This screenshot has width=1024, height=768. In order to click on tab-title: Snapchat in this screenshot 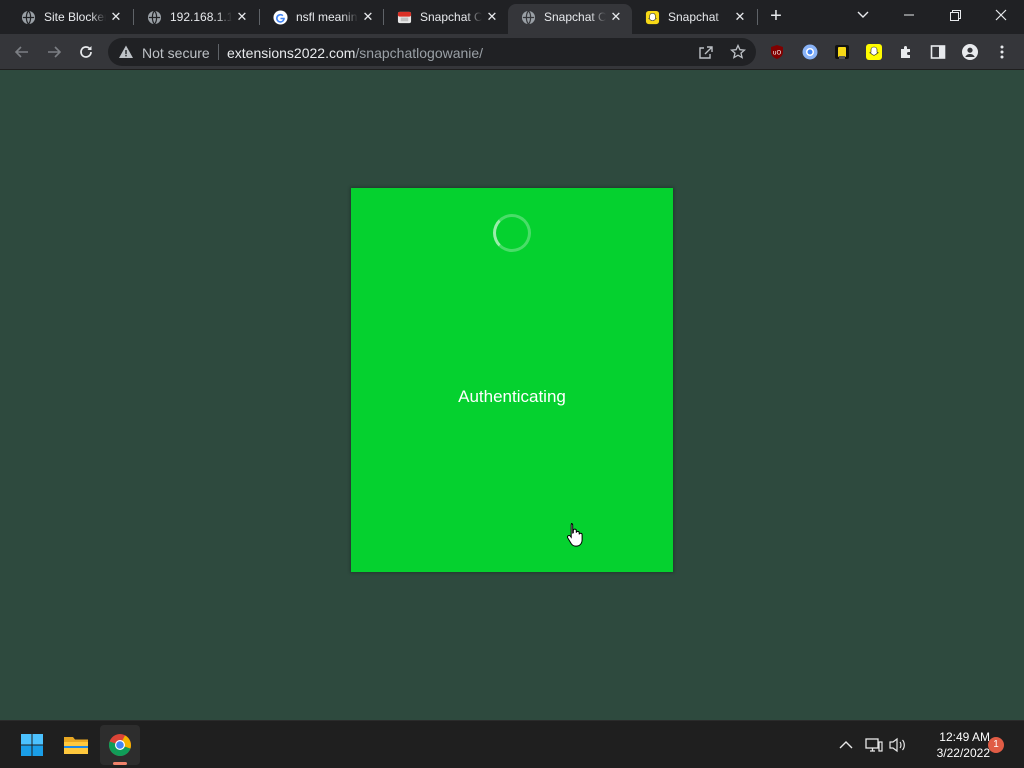, I will do `click(693, 17)`.